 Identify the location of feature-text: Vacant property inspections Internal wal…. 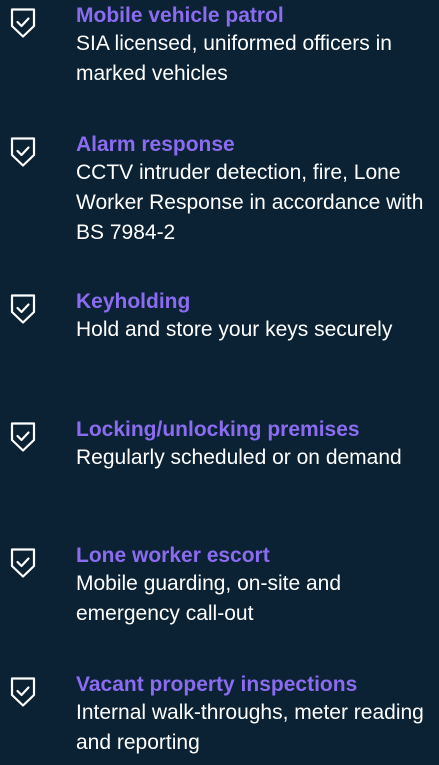
(256, 715).